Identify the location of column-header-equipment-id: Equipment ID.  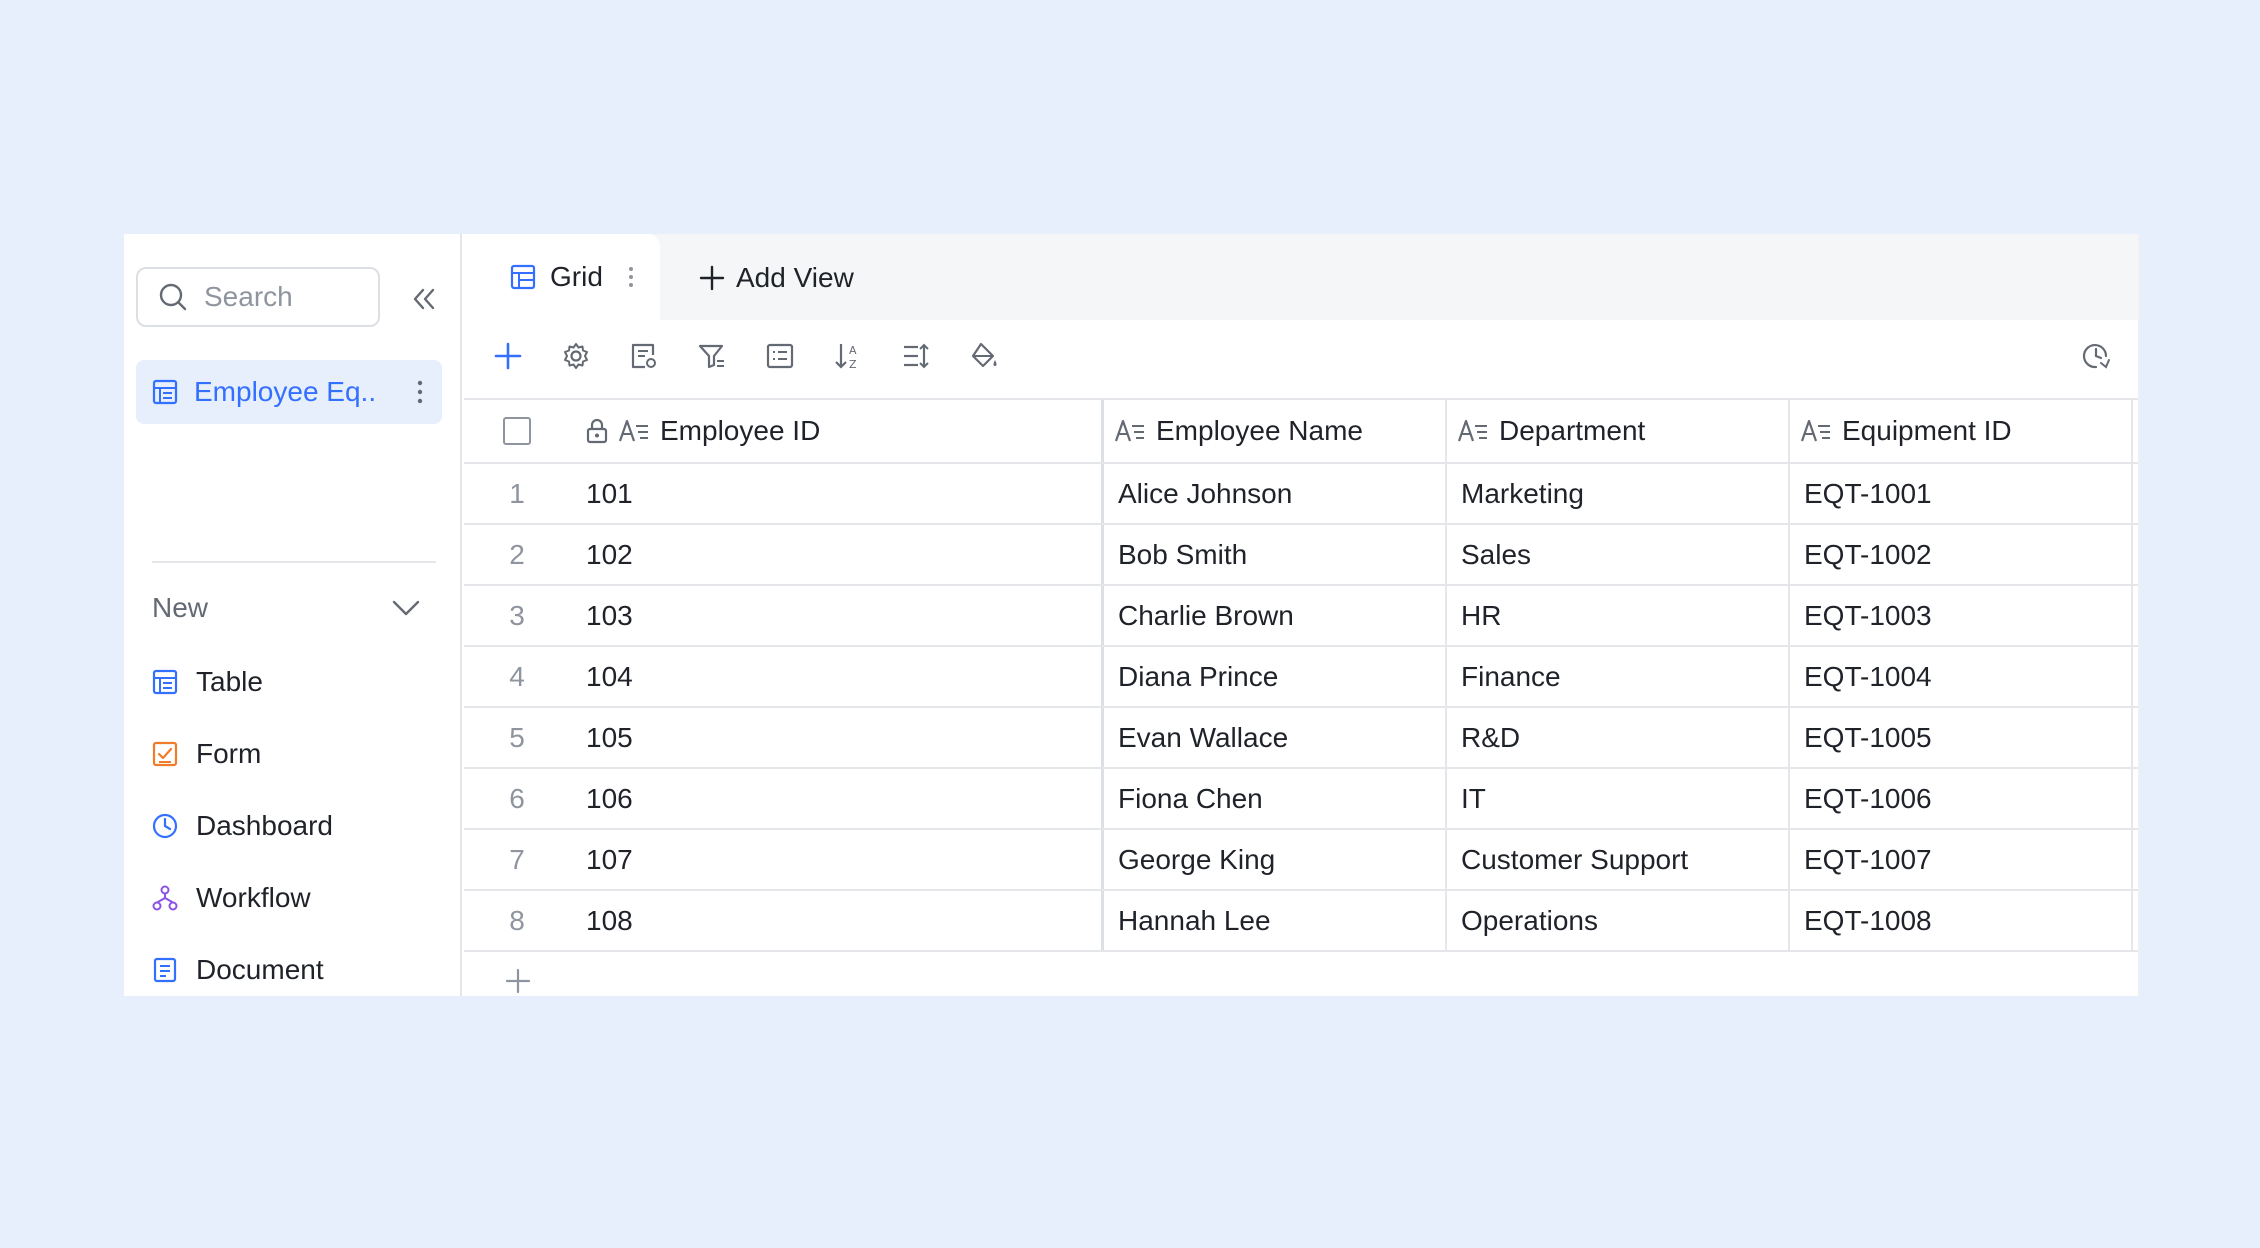
(1961, 431).